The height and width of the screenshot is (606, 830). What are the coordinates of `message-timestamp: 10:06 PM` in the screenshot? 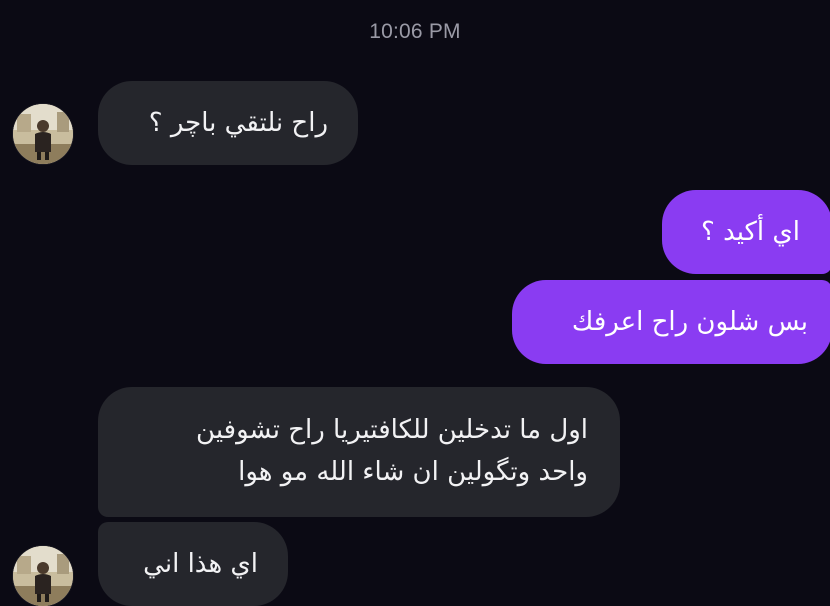 It's located at (415, 31).